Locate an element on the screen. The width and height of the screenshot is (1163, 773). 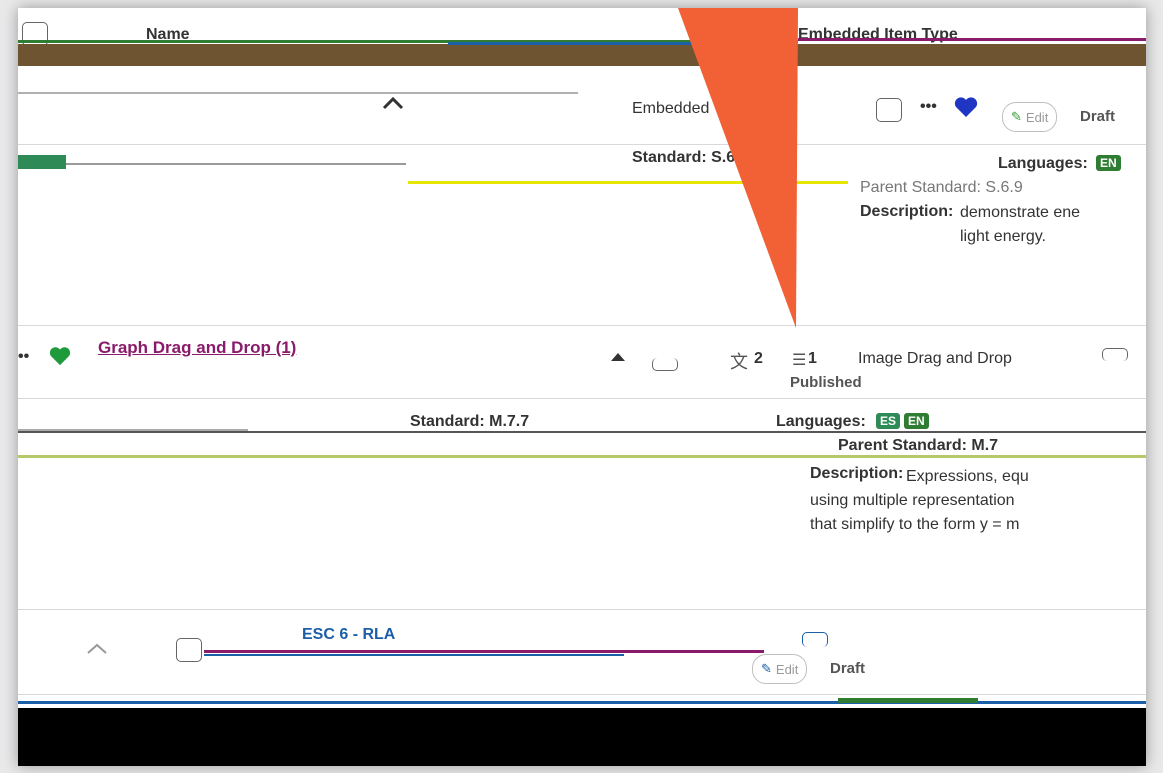
arrow-annotation is located at coordinates (738, 168).